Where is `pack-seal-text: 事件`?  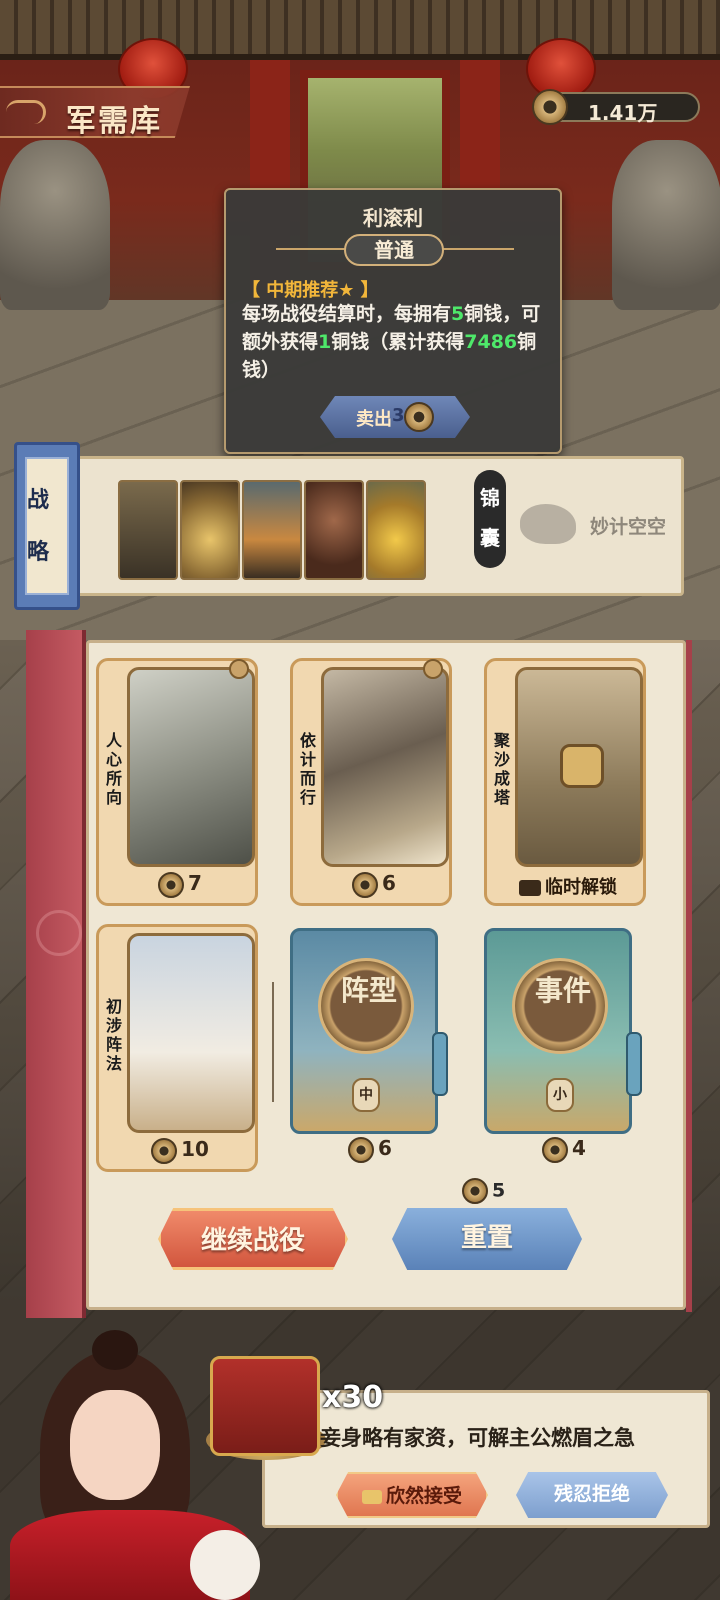
pack-seal-text: 事件 is located at coordinates (562, 990).